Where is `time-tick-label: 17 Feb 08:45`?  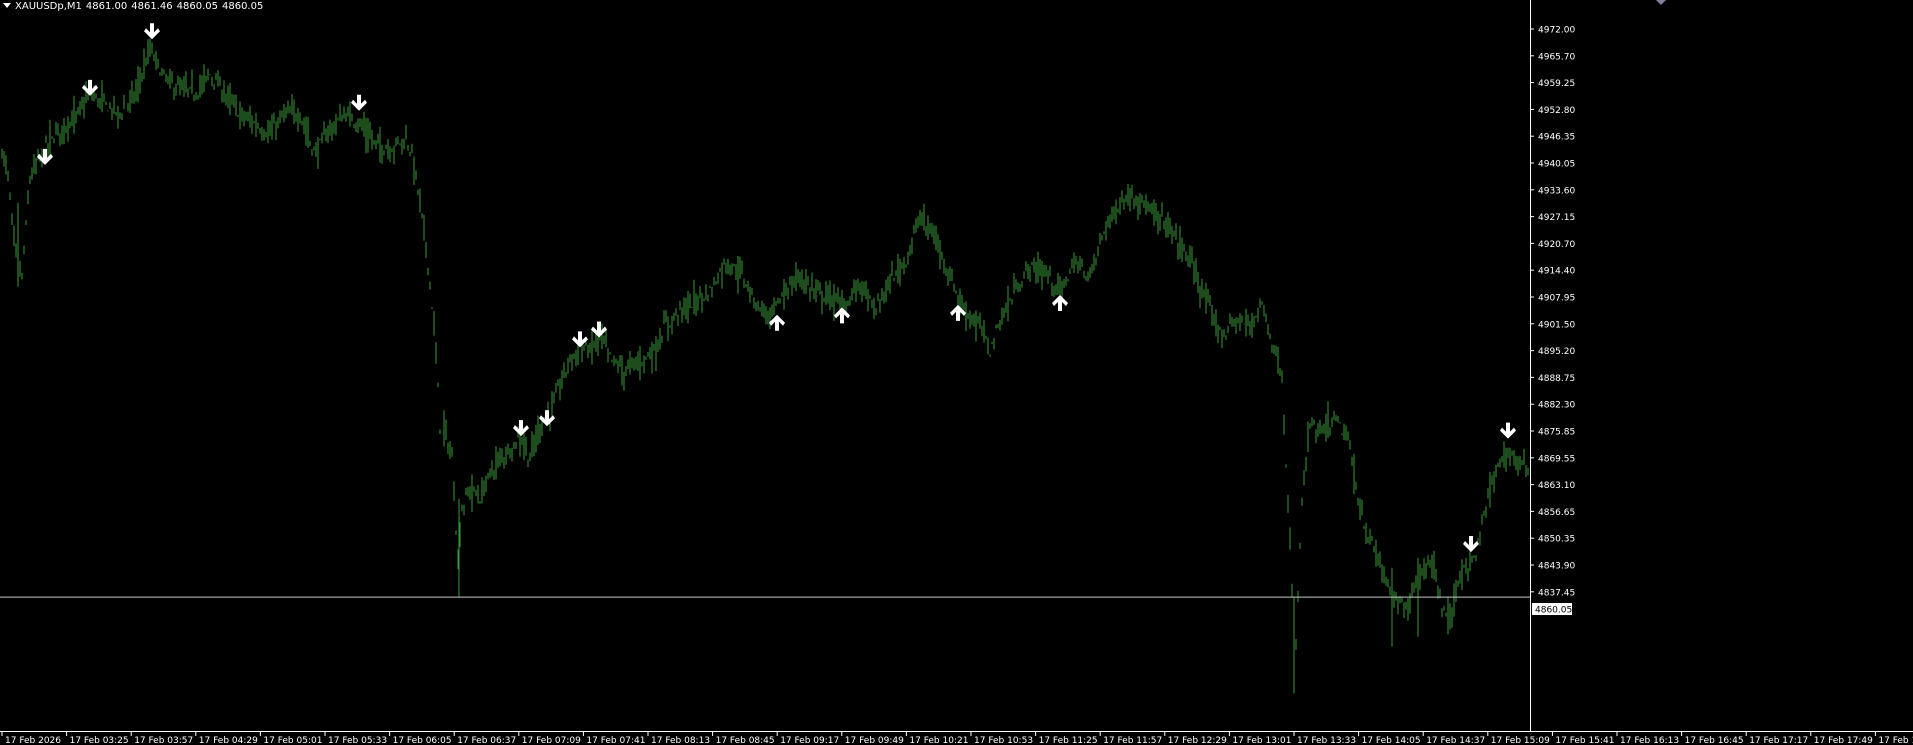
time-tick-label: 17 Feb 08:45 is located at coordinates (745, 740).